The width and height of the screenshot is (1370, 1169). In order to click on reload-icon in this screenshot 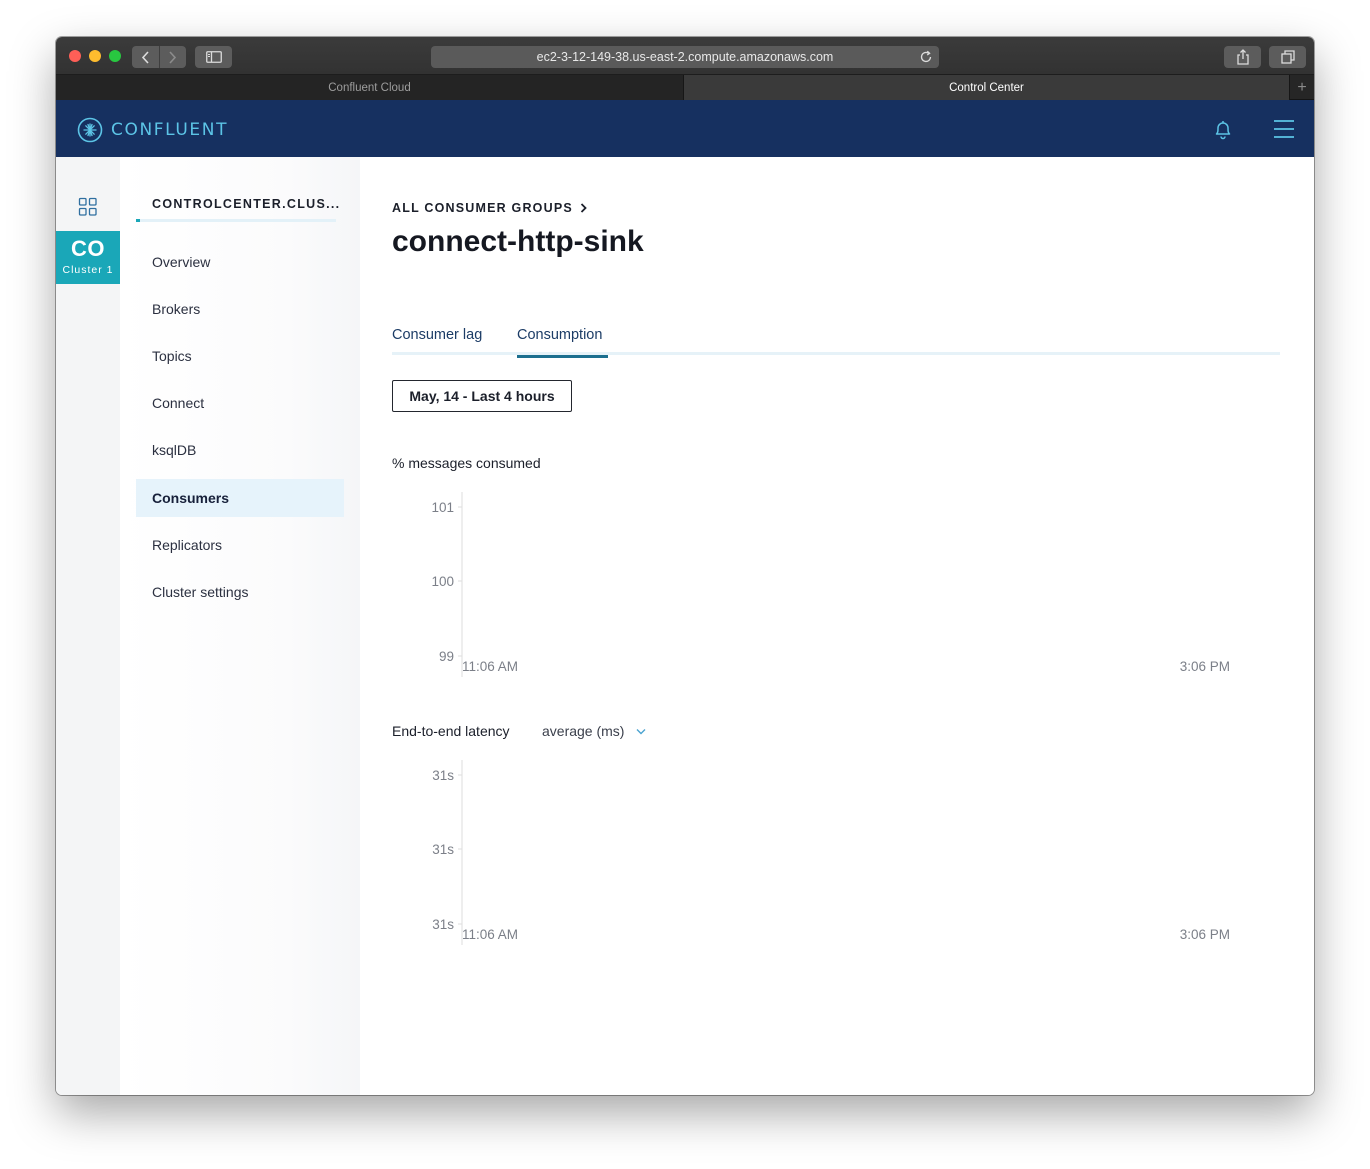, I will do `click(926, 57)`.